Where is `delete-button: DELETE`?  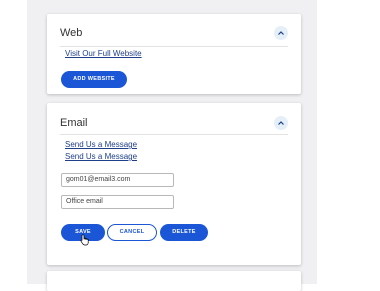 delete-button: DELETE is located at coordinates (184, 232).